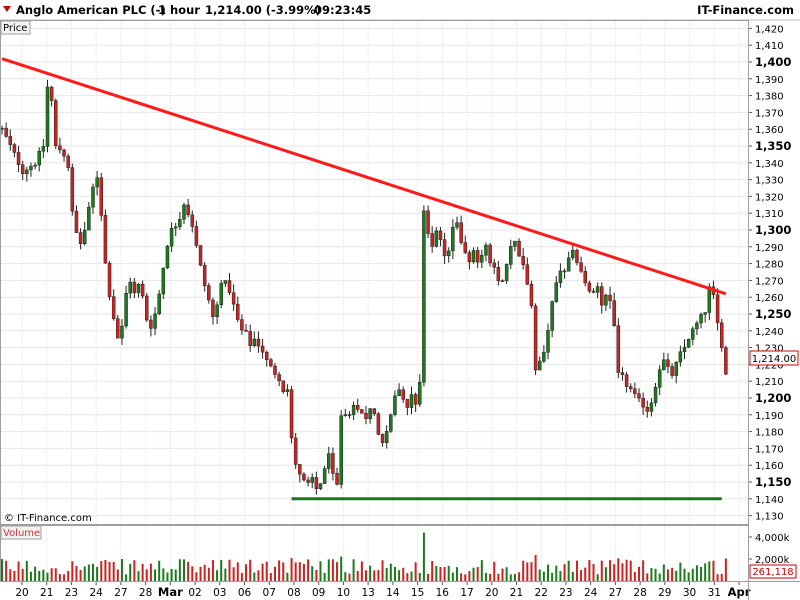 The width and height of the screenshot is (800, 600). I want to click on price-tick-label: 1,300, so click(773, 230).